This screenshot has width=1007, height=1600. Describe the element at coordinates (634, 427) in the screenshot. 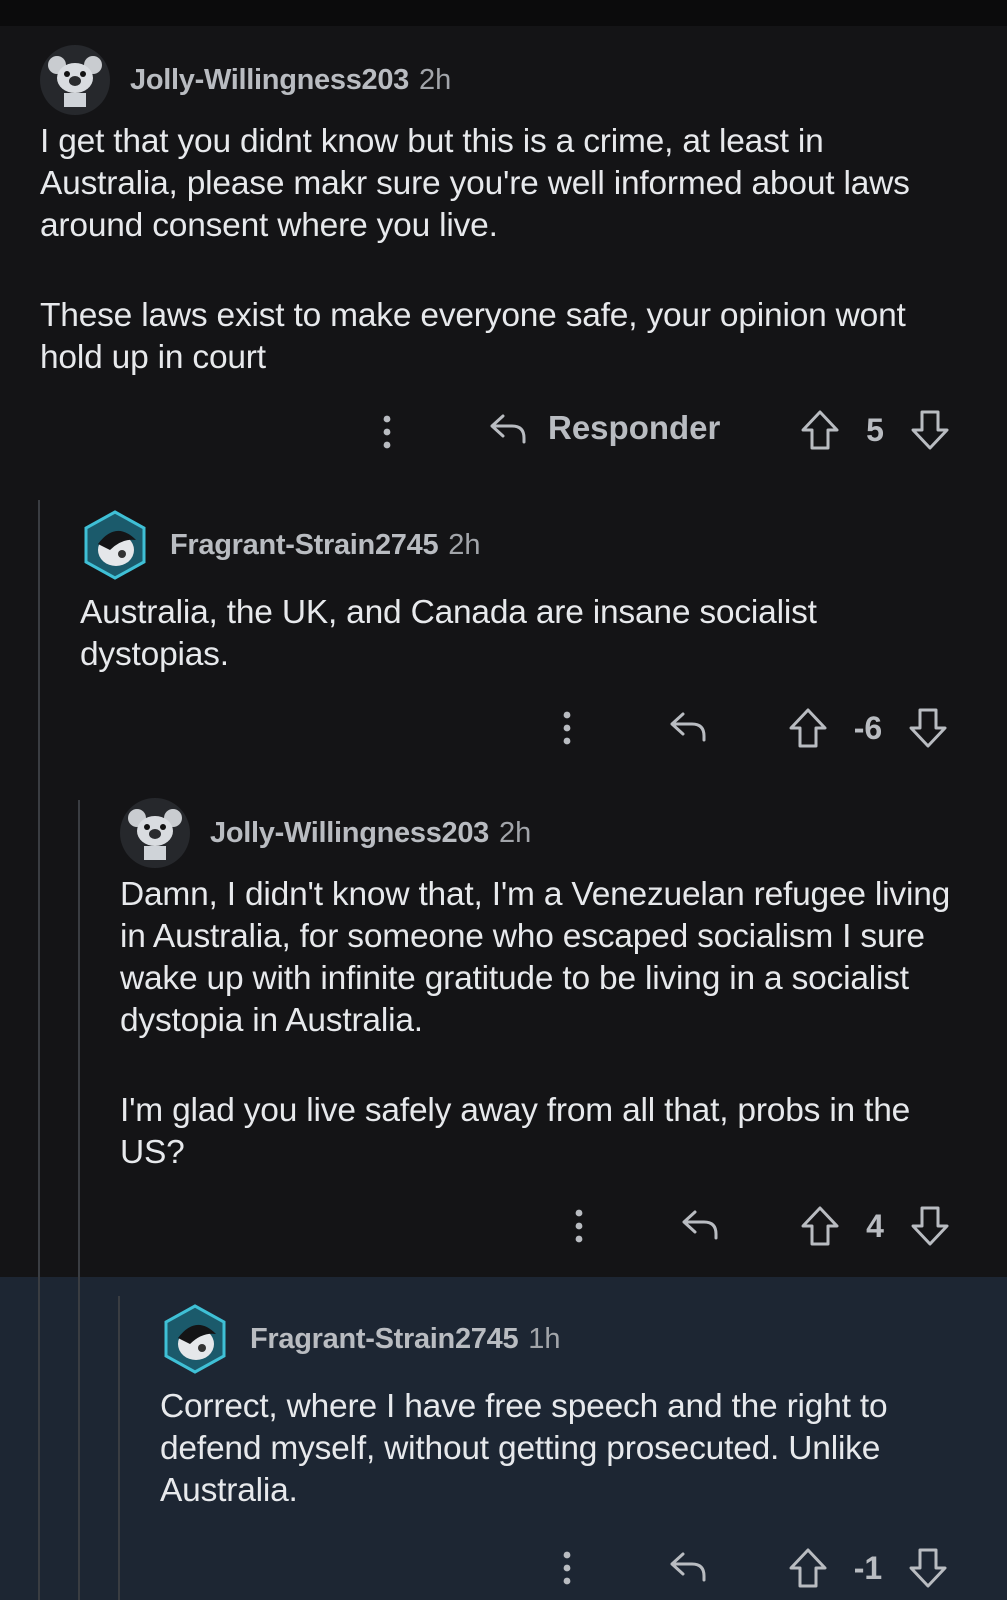

I see `reply-label: Responder` at that location.